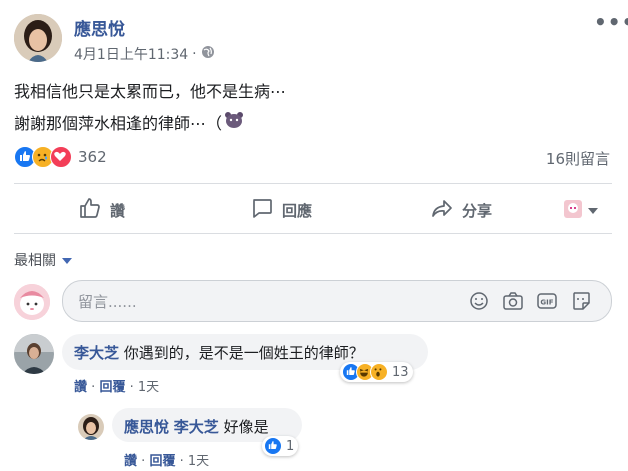 The width and height of the screenshot is (628, 471). Describe the element at coordinates (243, 353) in the screenshot. I see `comment-text: 你遇到的，是不是一個姓王的律師？` at that location.